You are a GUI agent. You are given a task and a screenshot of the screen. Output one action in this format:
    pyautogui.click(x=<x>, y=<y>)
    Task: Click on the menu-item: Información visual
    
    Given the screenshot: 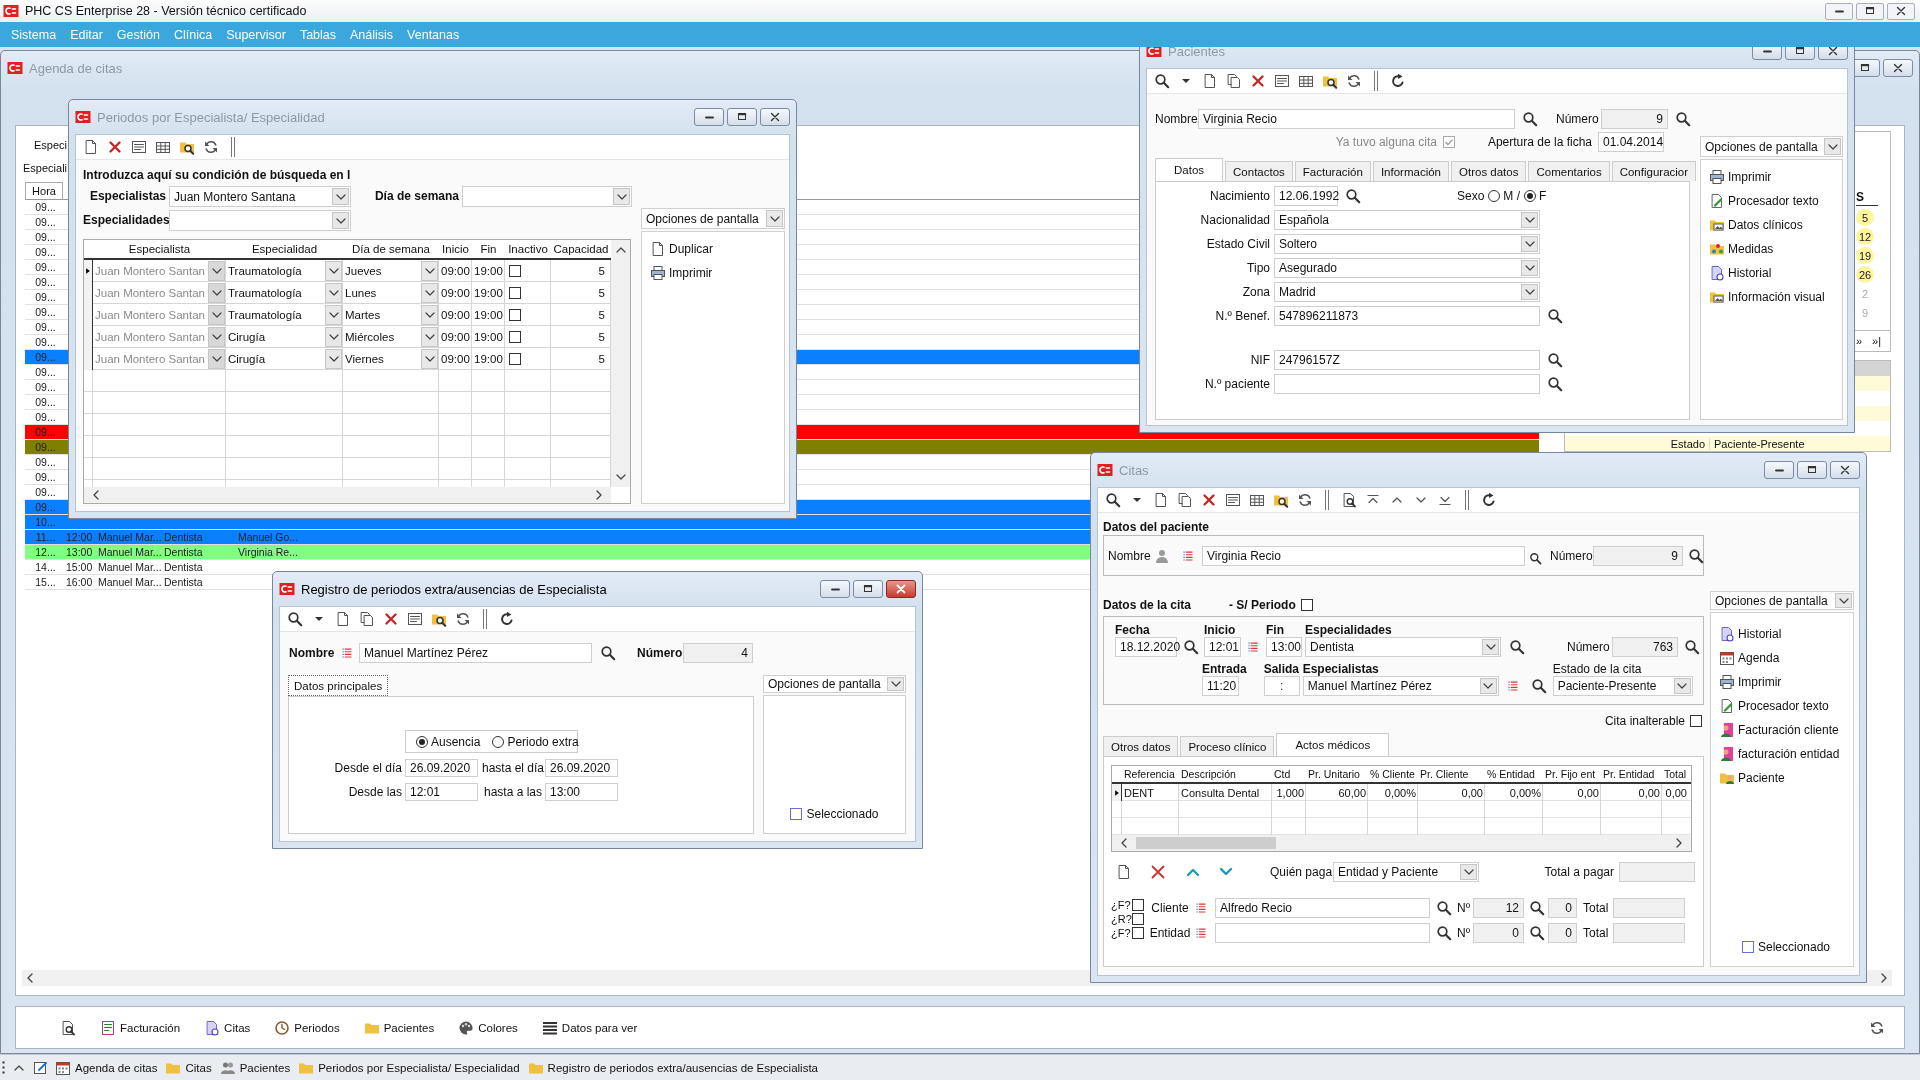 What is the action you would take?
    pyautogui.click(x=1775, y=297)
    